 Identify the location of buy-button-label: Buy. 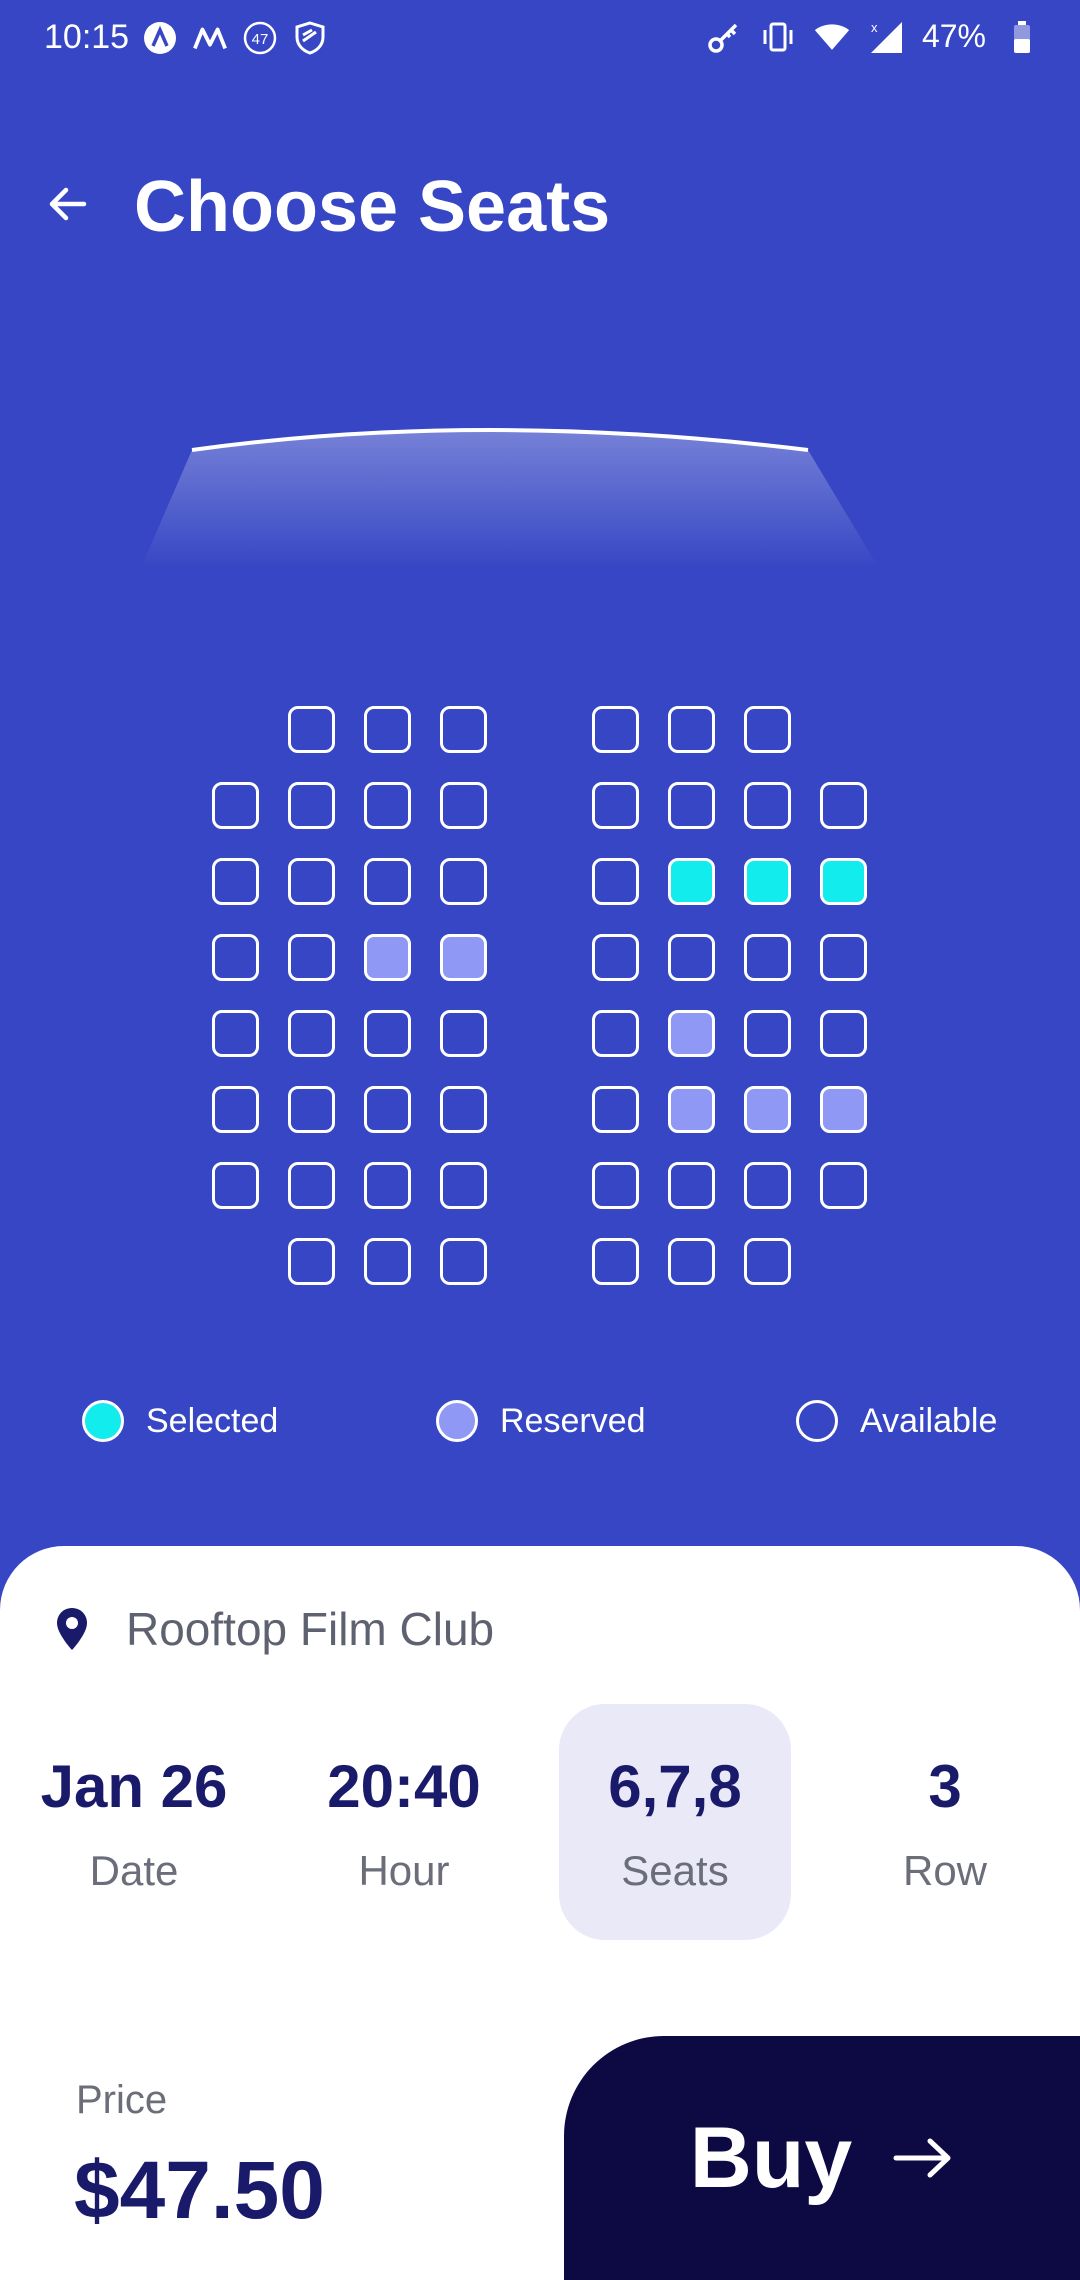
(771, 2157).